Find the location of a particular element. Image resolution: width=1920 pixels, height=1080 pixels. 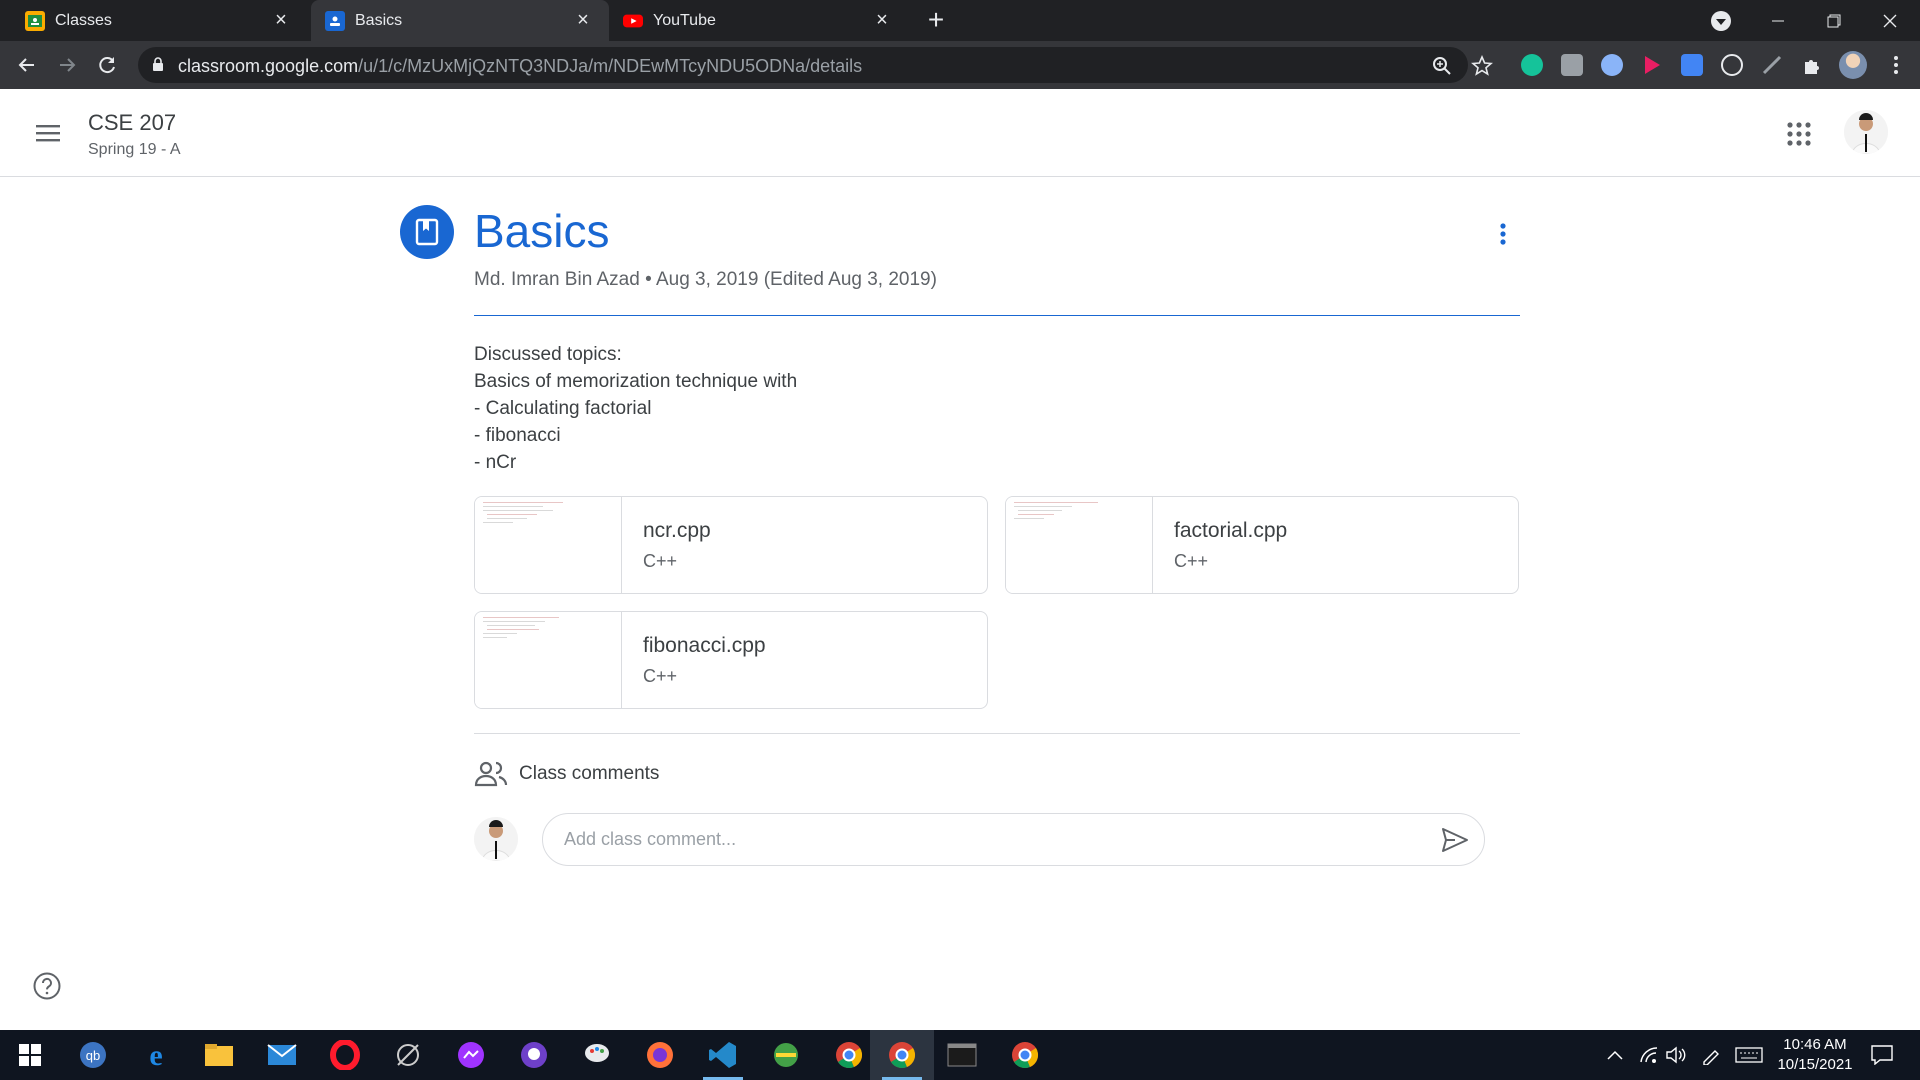

help-icon is located at coordinates (47, 986).